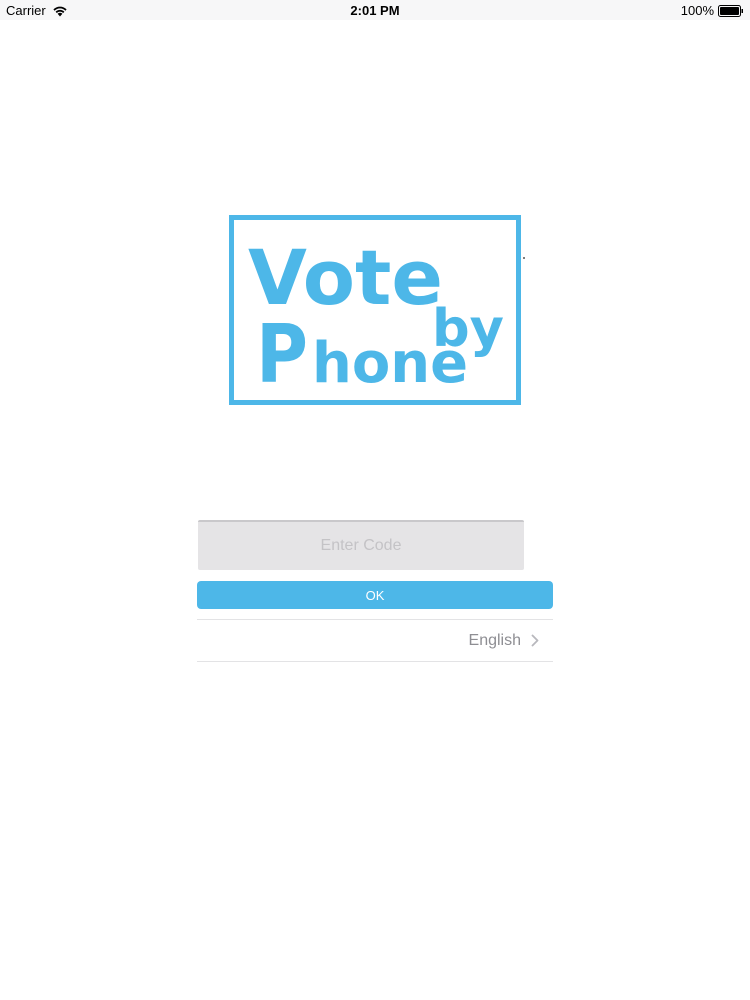 The width and height of the screenshot is (750, 1000). Describe the element at coordinates (375, 661) in the screenshot. I see `divider-bottom` at that location.